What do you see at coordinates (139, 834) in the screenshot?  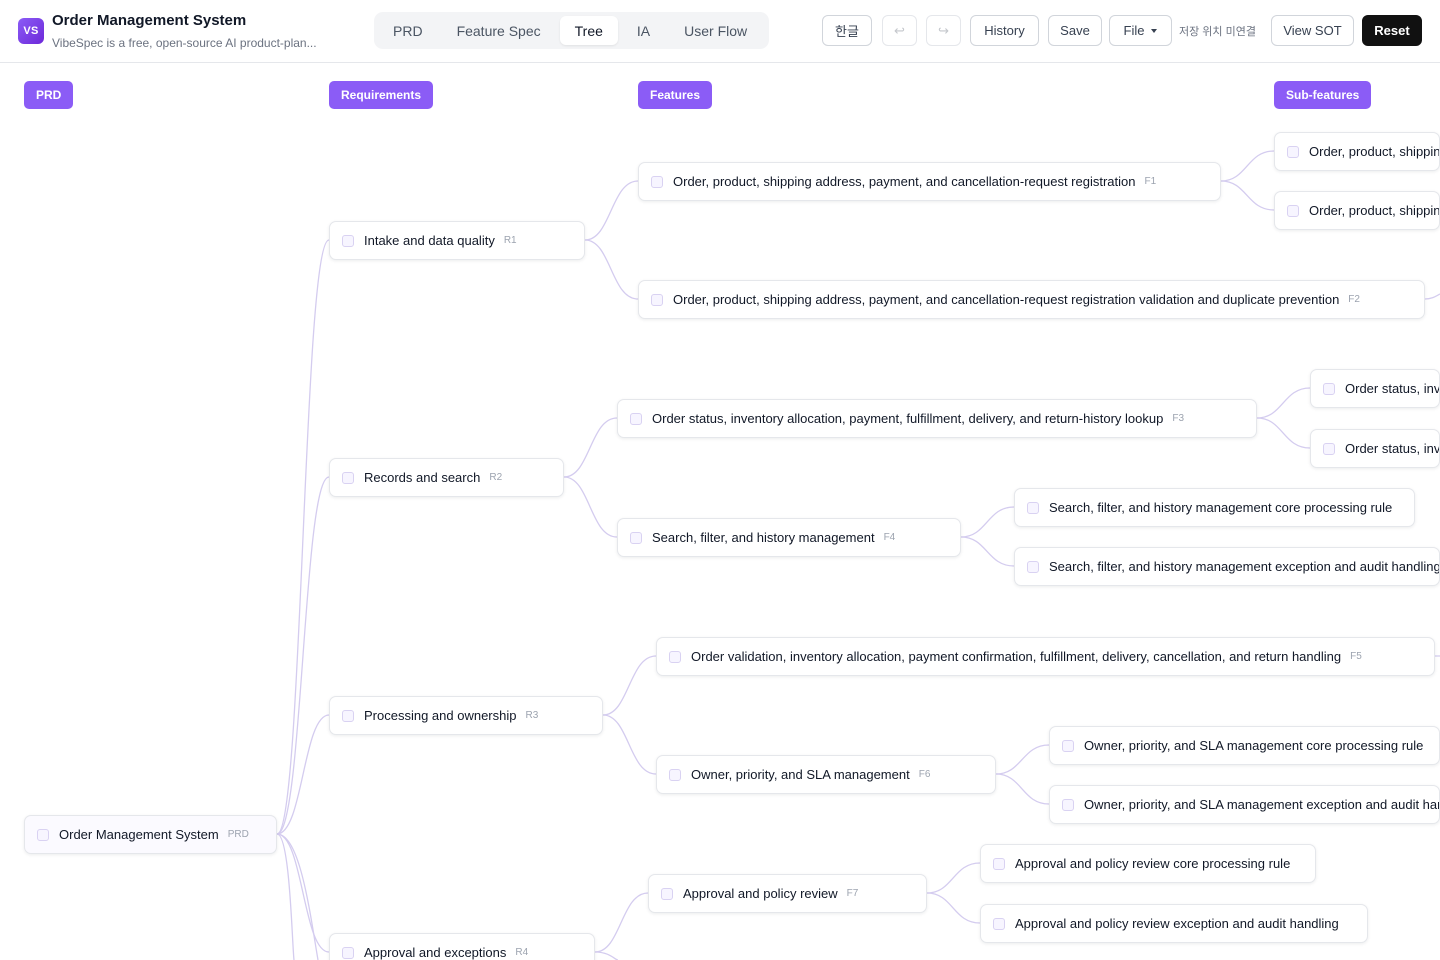 I see `node-label: Order Management System` at bounding box center [139, 834].